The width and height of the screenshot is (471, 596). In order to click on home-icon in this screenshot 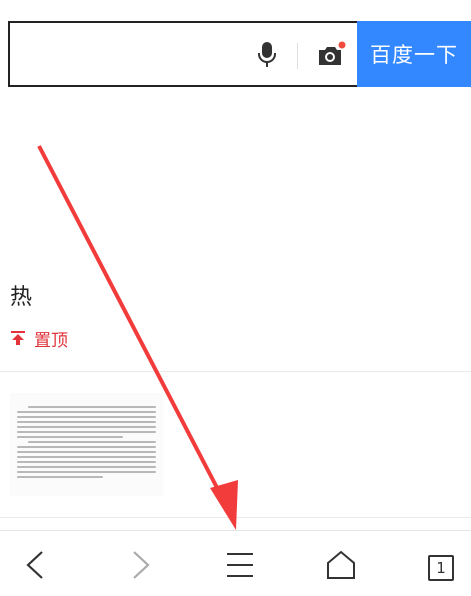, I will do `click(341, 565)`.